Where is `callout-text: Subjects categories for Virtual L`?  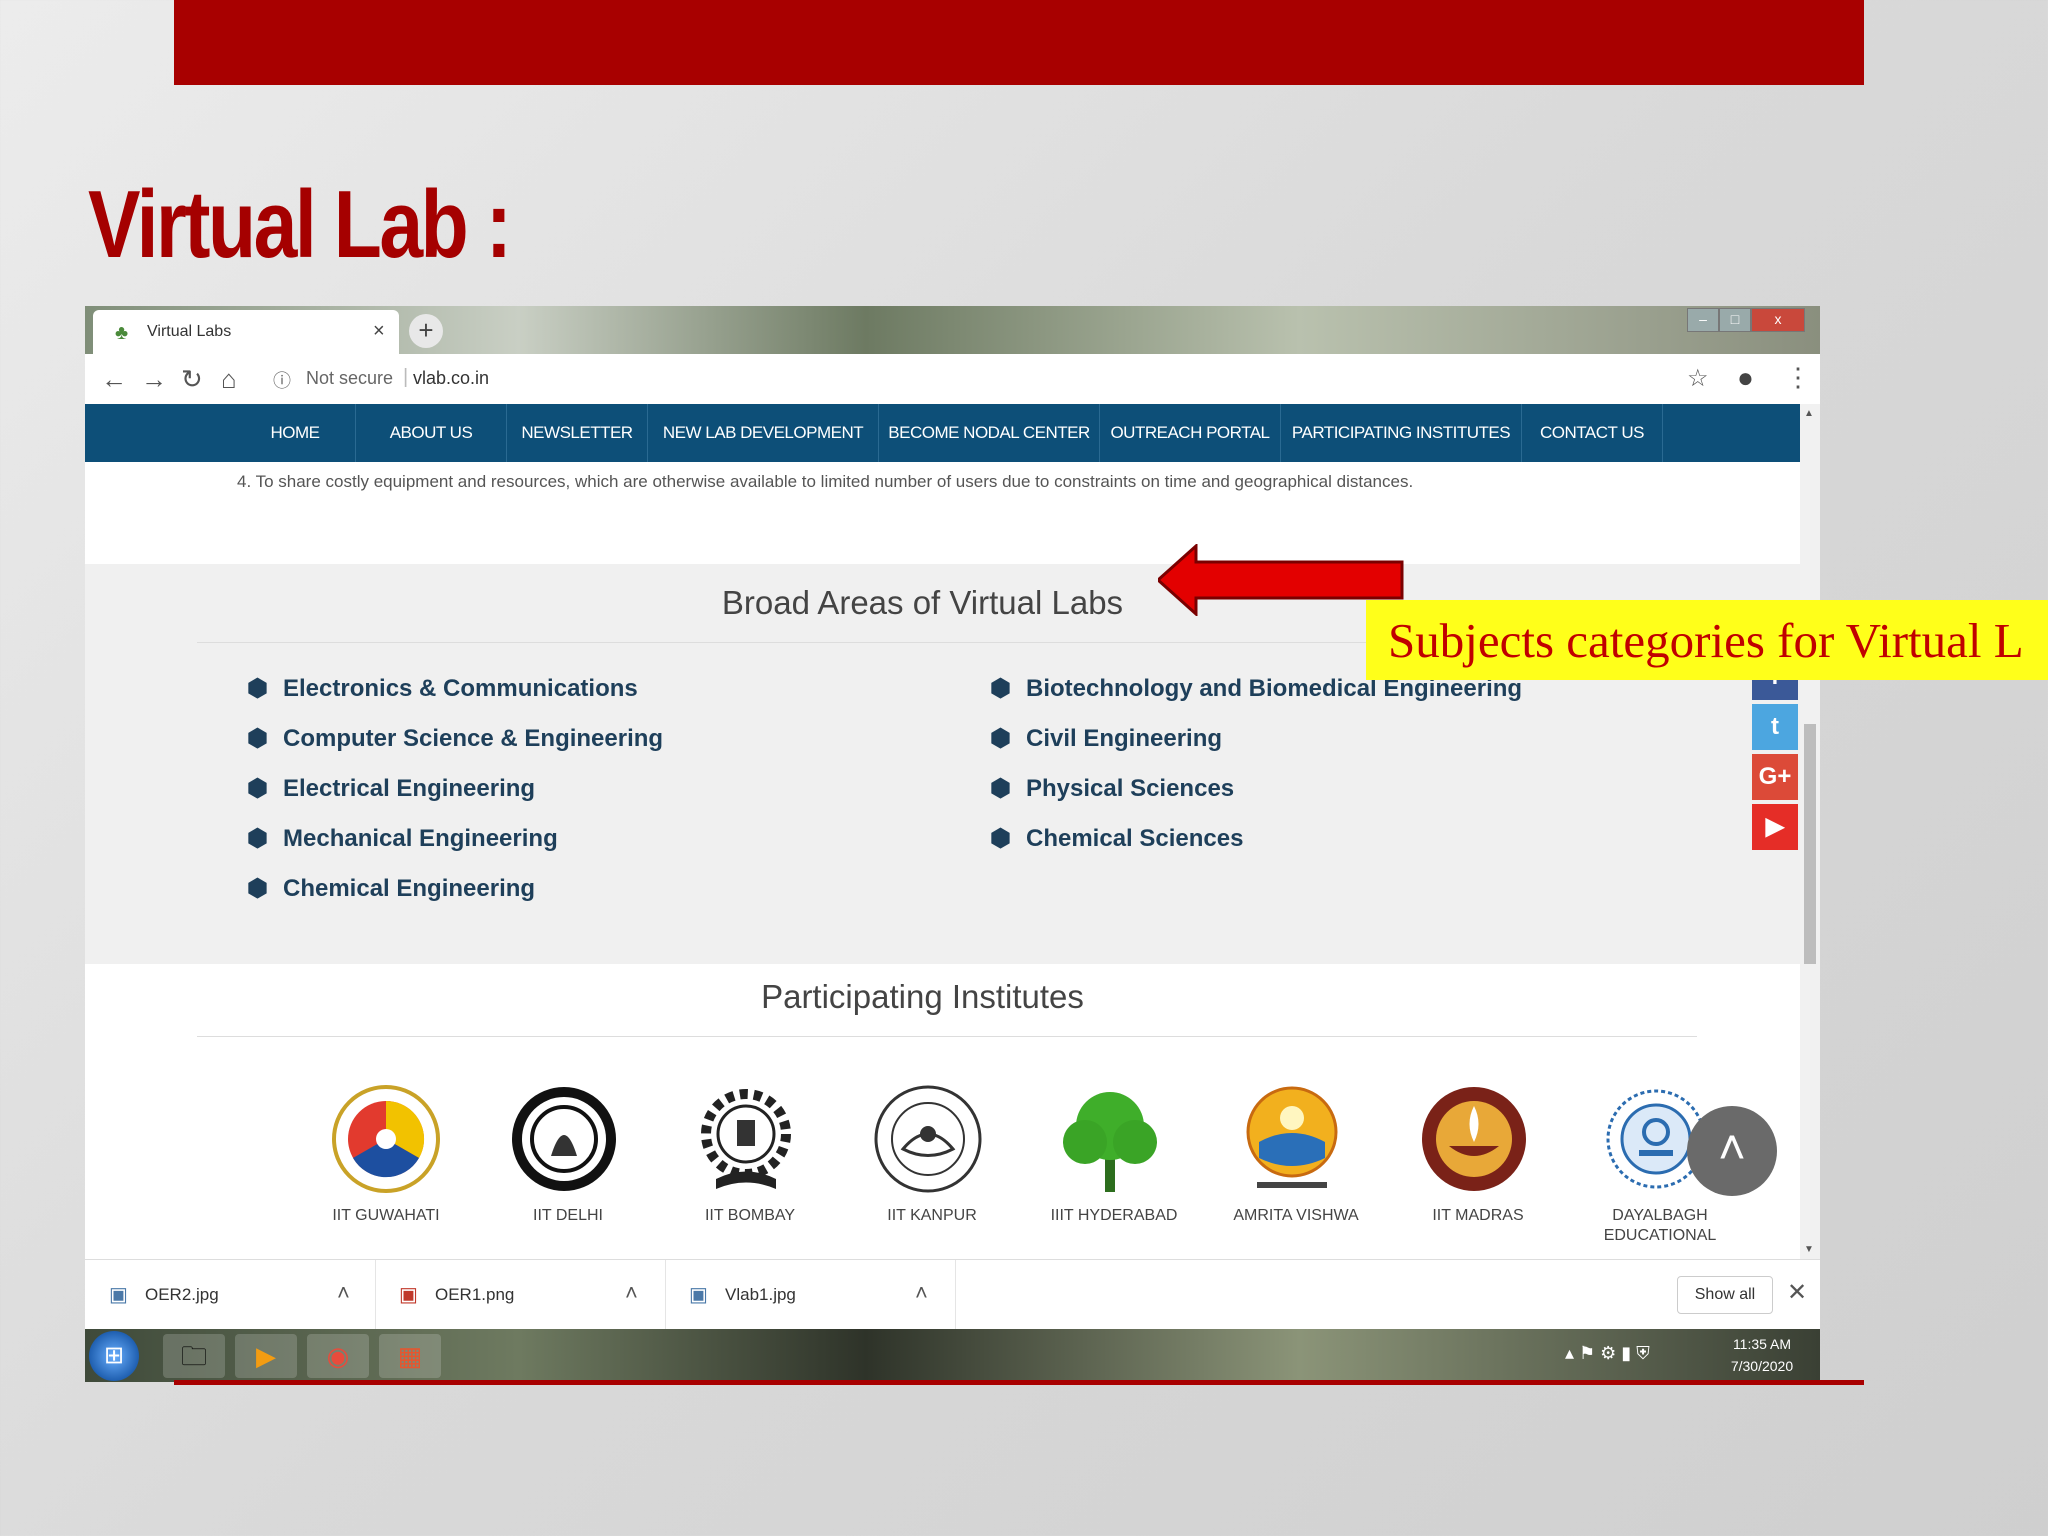 callout-text: Subjects categories for Virtual L is located at coordinates (1706, 640).